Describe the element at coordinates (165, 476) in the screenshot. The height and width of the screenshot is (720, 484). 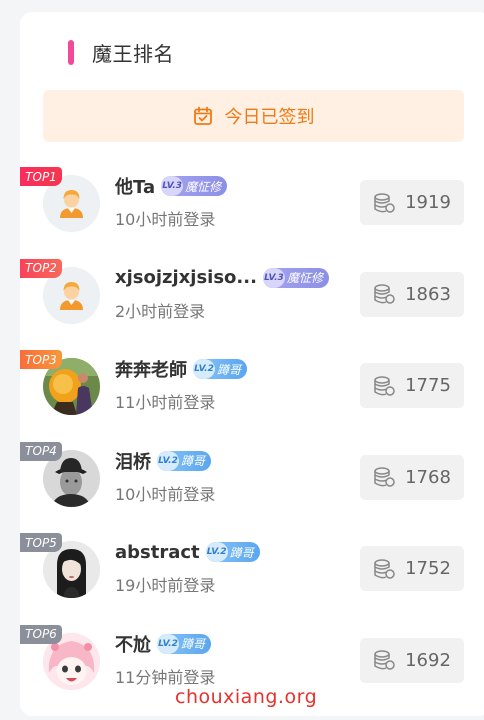
I see `user-info: 泪桥 LV.2 蹲哥 10小时前登录` at that location.